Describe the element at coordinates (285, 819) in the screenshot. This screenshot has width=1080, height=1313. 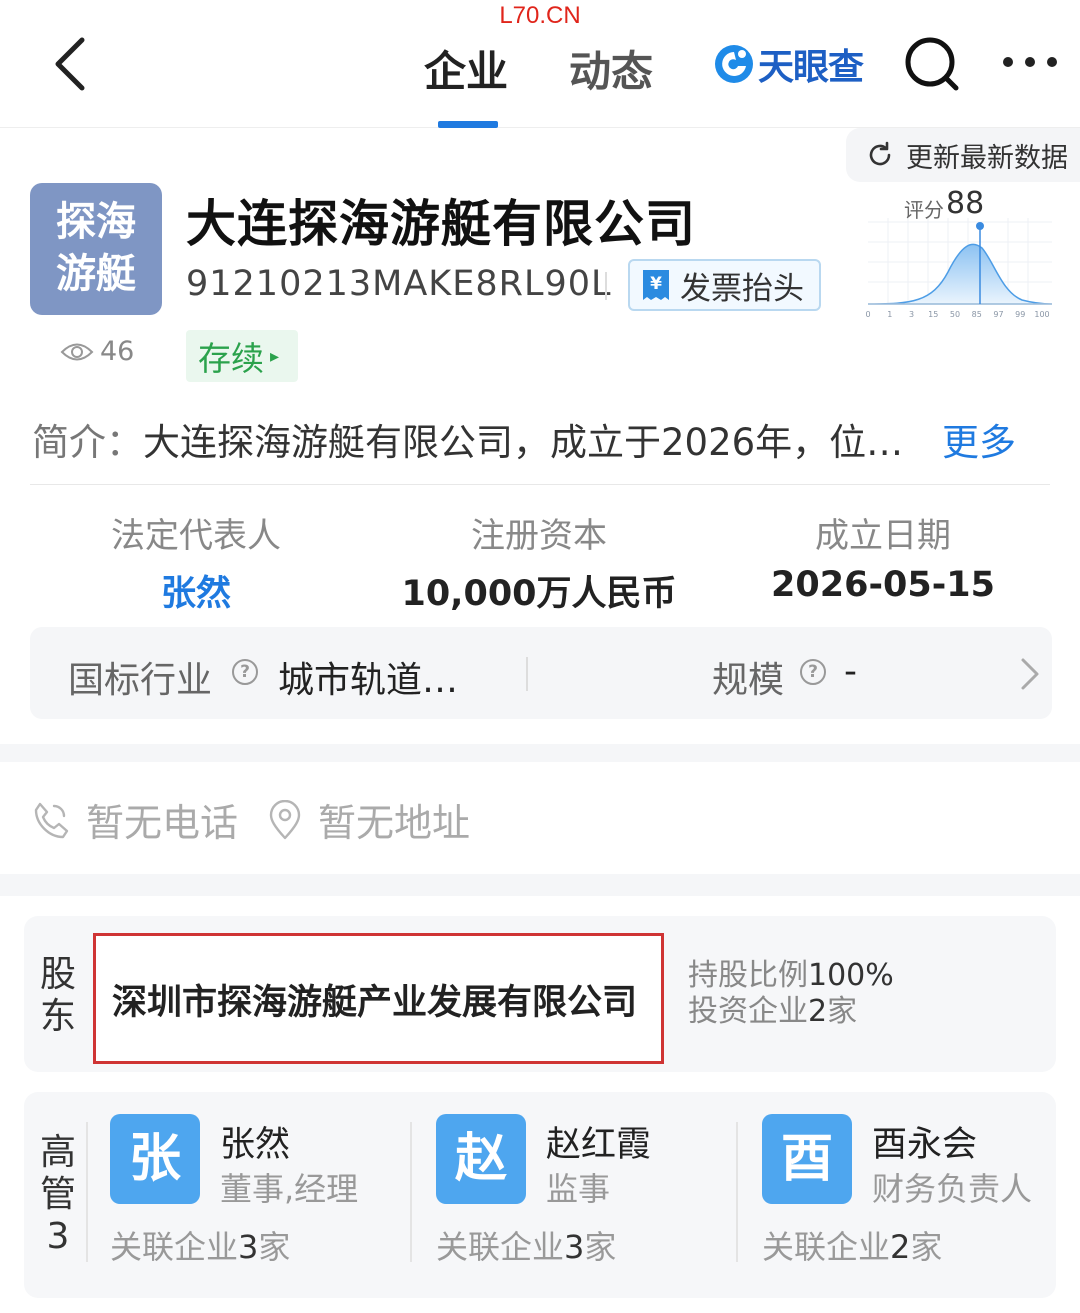
I see `location-pin-icon` at that location.